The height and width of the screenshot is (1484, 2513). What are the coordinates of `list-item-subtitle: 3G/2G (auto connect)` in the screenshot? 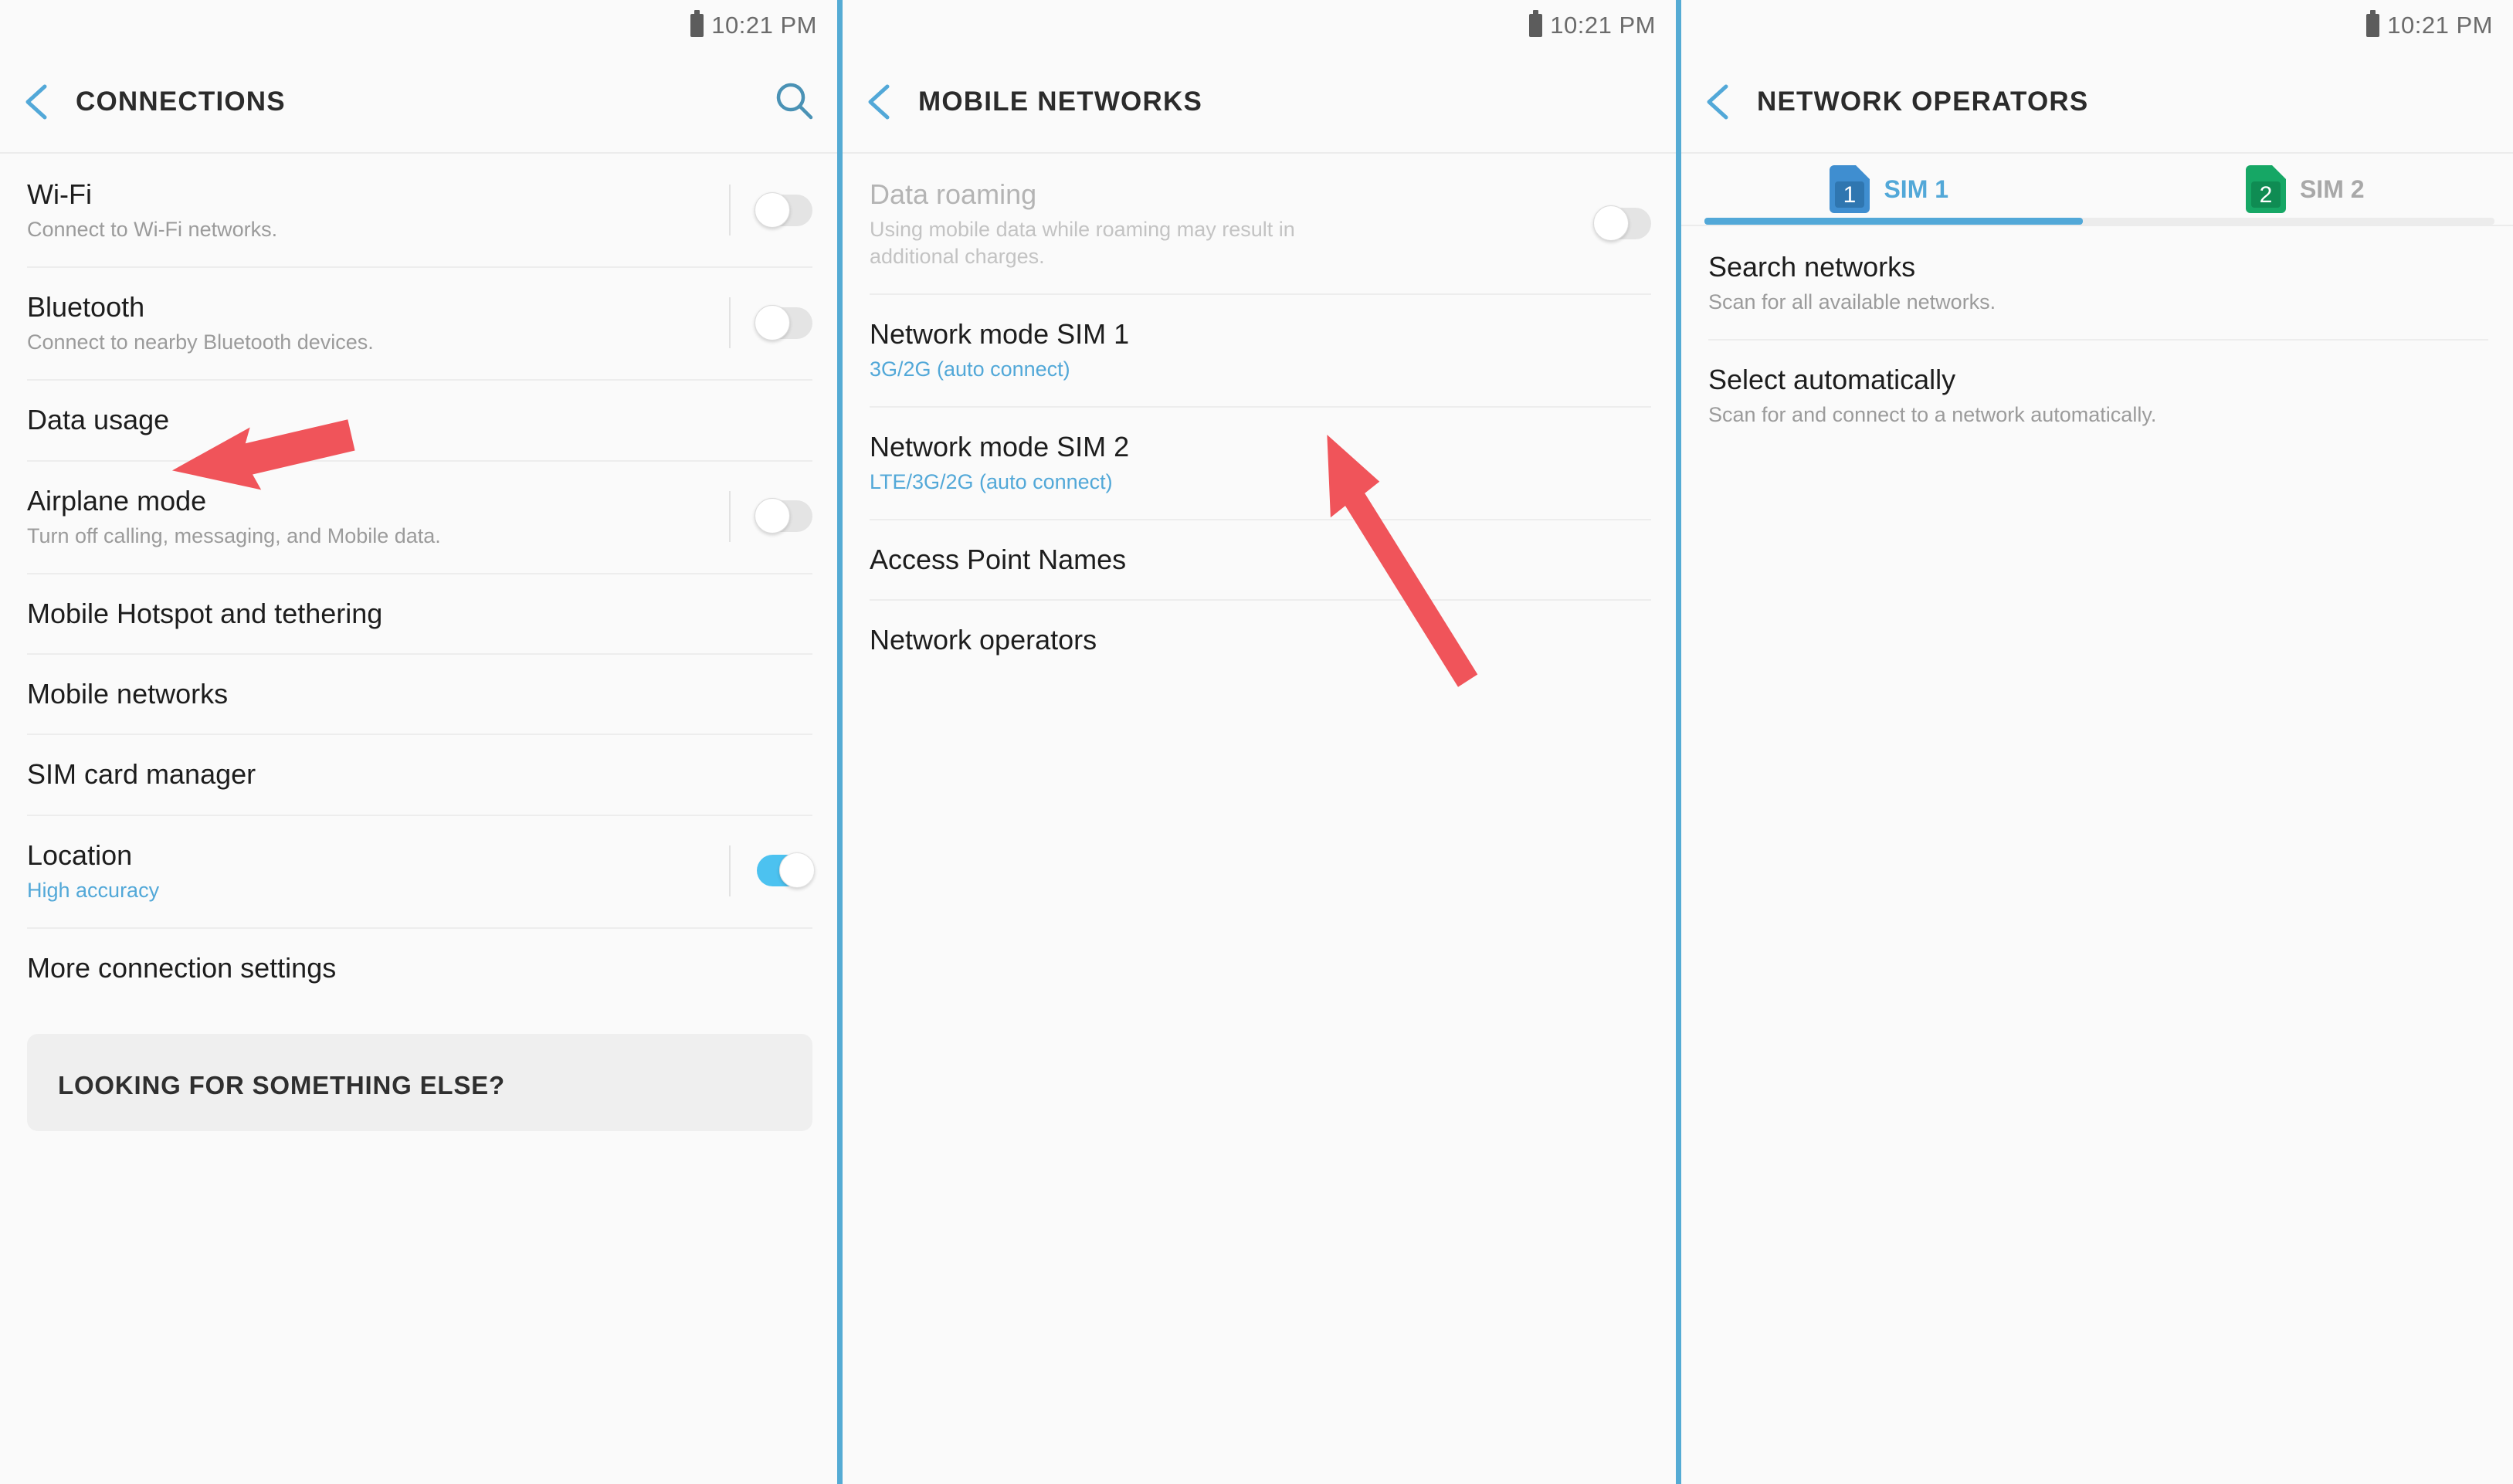 It's located at (970, 369).